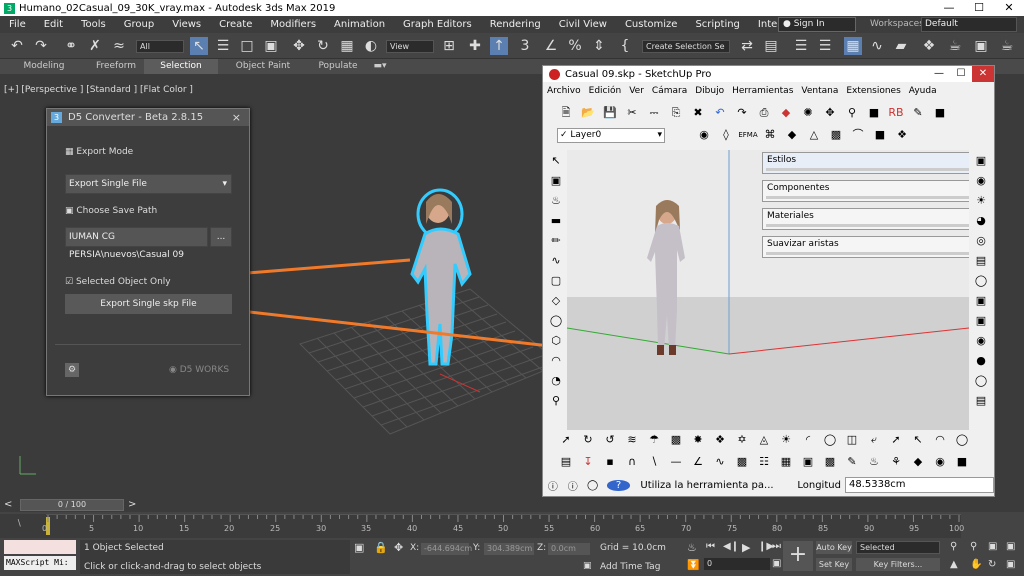 The width and height of the screenshot is (1024, 576). Describe the element at coordinates (834, 564) in the screenshot. I see `set-key-button: Set Key` at that location.